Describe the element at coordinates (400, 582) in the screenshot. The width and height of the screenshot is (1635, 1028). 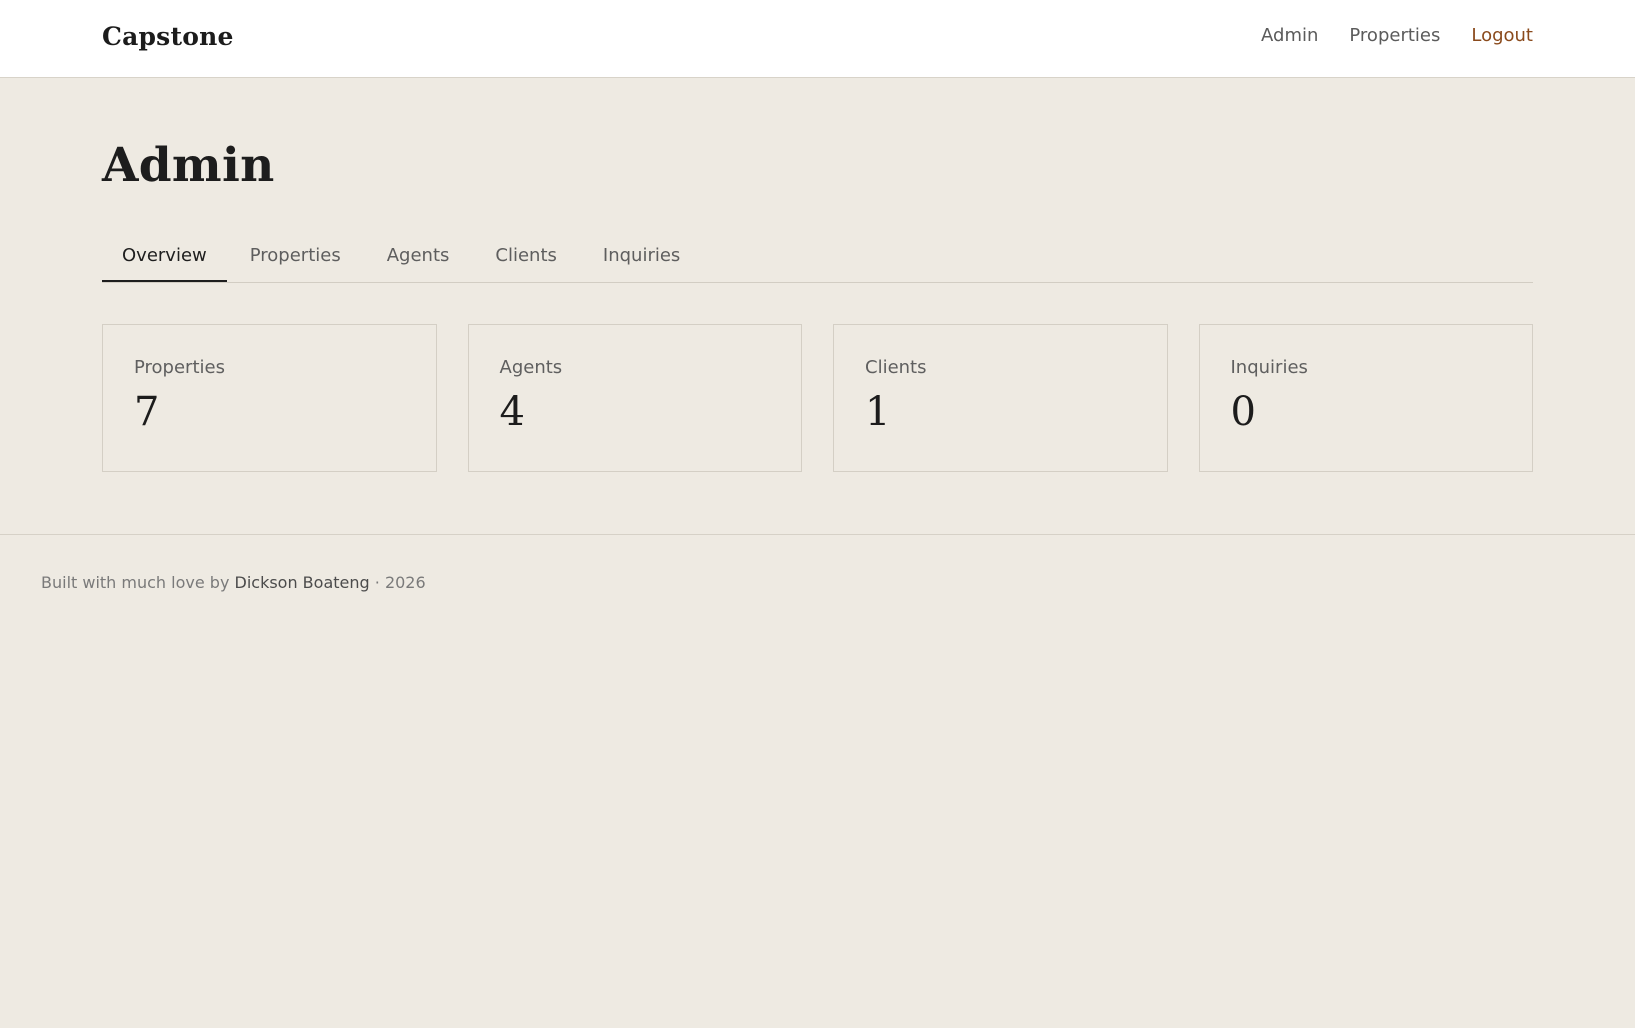
I see `footer-suffix: · 2026` at that location.